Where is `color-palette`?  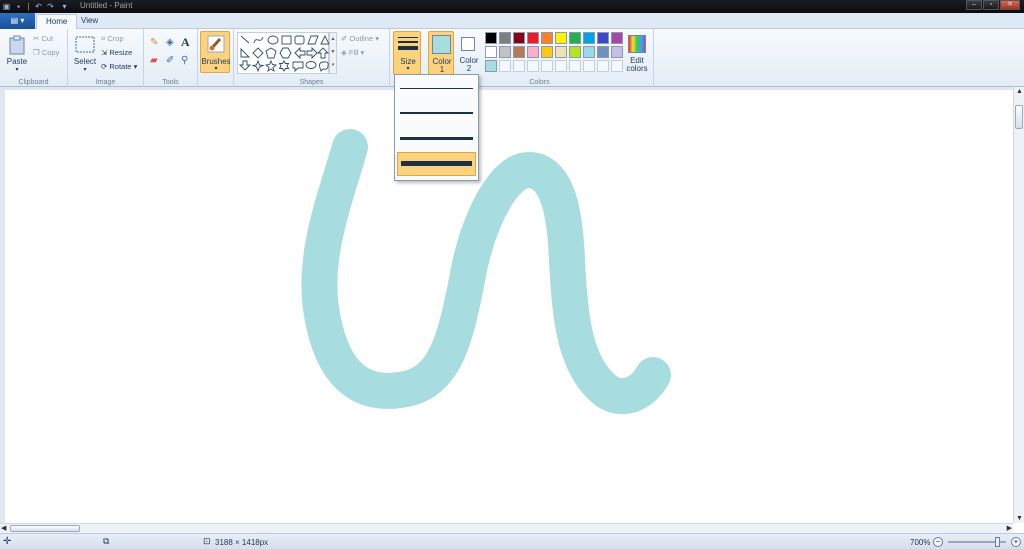
color-palette is located at coordinates (552, 53).